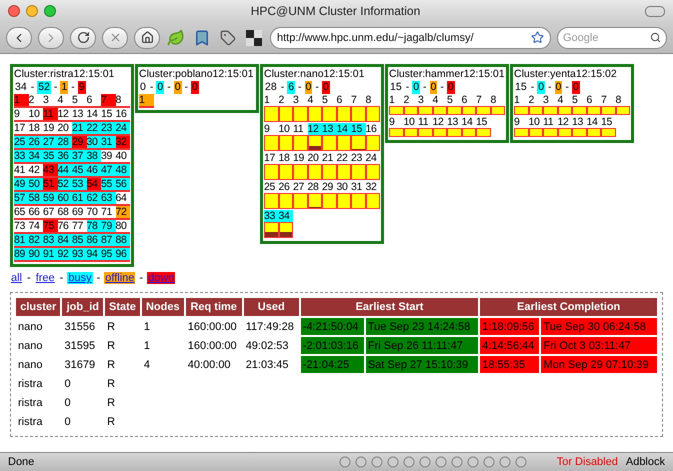 Image resolution: width=673 pixels, height=471 pixels. I want to click on home-button, so click(147, 37).